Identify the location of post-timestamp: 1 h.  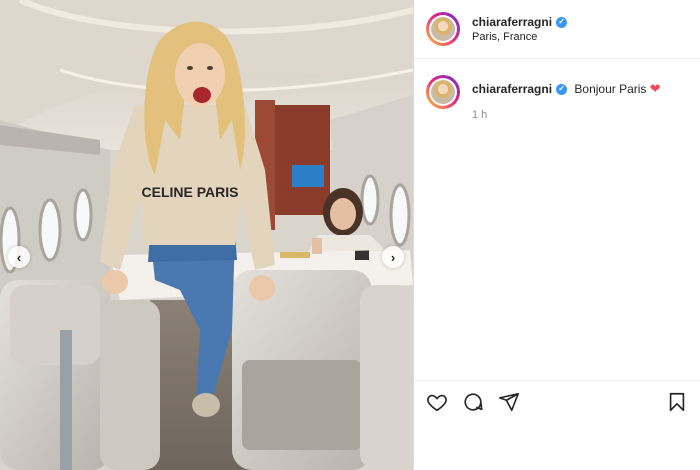
(566, 115).